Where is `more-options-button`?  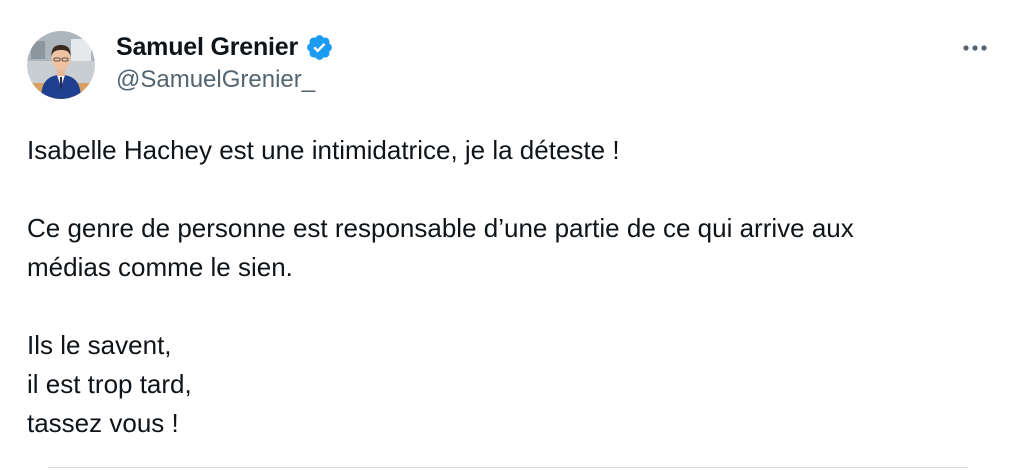 more-options-button is located at coordinates (975, 48).